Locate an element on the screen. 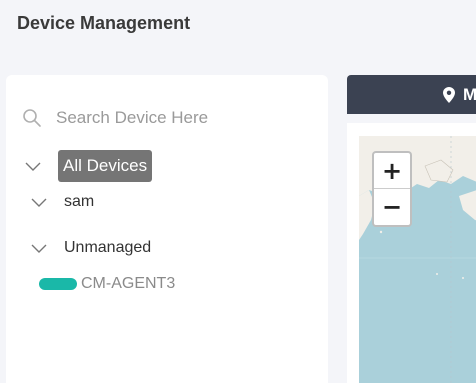 This screenshot has height=383, width=476. search-input is located at coordinates (181, 118).